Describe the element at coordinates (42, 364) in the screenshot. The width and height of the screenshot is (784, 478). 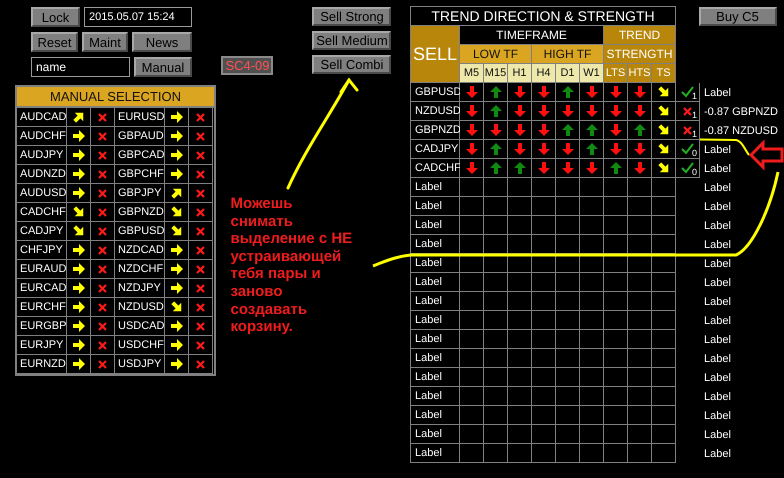
I see `pair-name: EURNZD` at that location.